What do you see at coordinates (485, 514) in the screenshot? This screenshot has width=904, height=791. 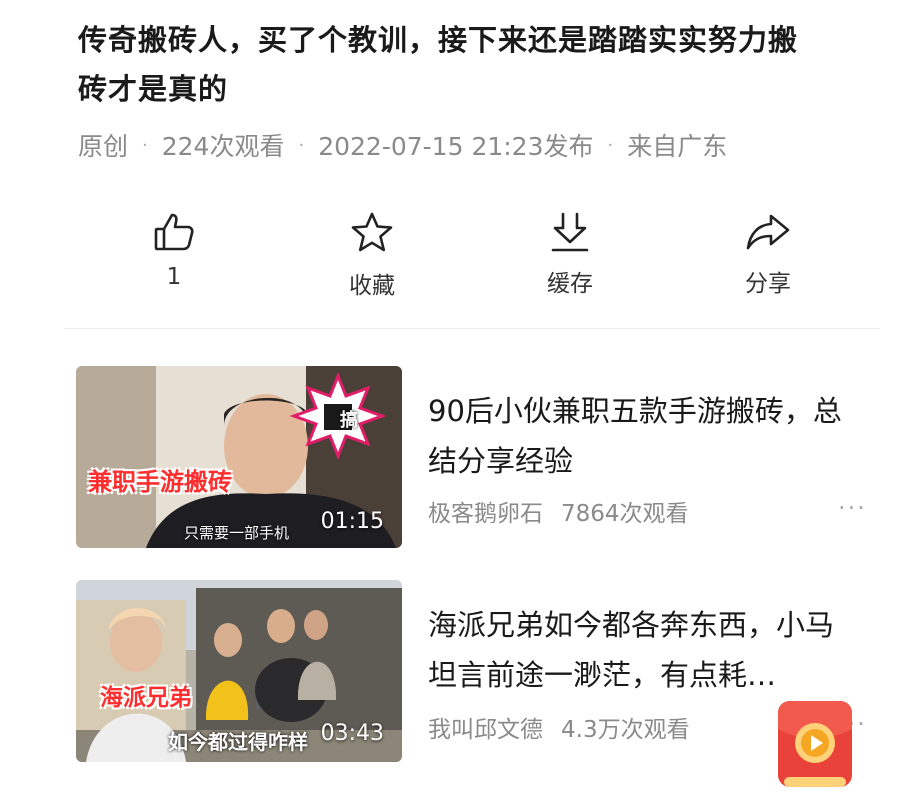 I see `author-name: 极客鹅卵石` at bounding box center [485, 514].